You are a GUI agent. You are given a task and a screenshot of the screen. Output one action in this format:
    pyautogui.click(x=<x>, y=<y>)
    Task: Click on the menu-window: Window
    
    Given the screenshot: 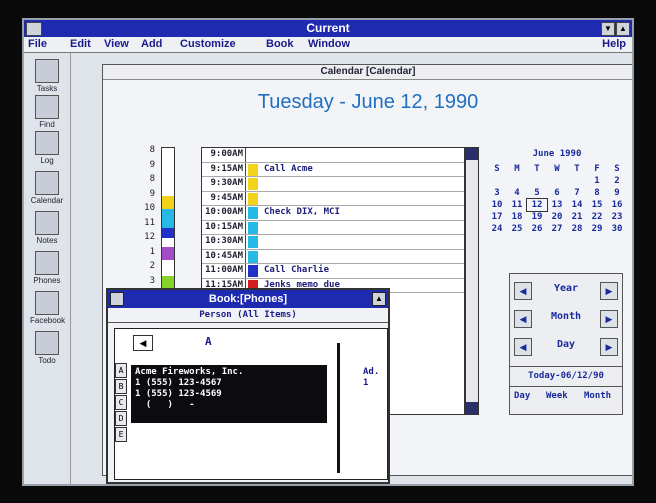 What is the action you would take?
    pyautogui.click(x=329, y=44)
    